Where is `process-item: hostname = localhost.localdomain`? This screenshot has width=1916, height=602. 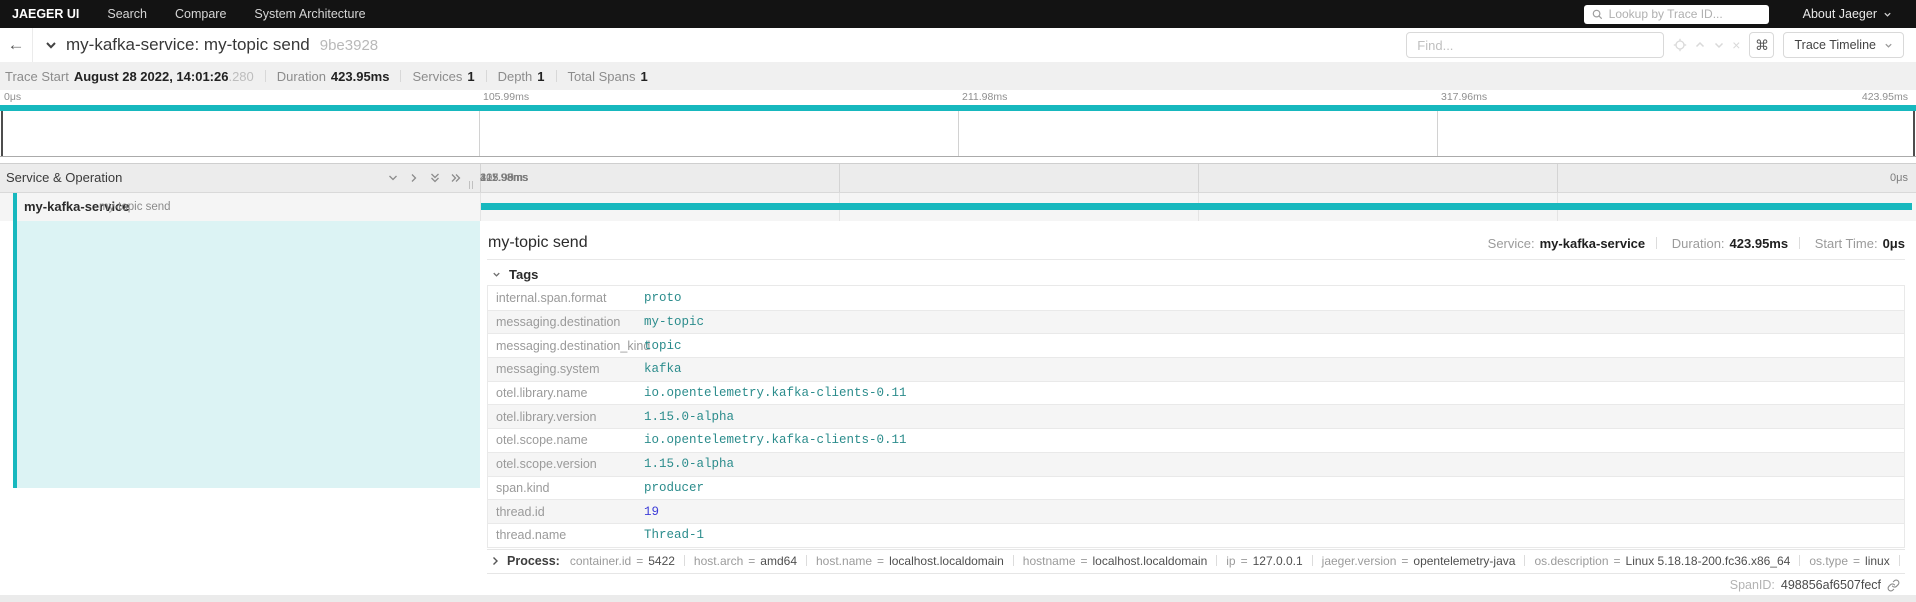
process-item: hostname = localhost.localdomain is located at coordinates (1124, 561).